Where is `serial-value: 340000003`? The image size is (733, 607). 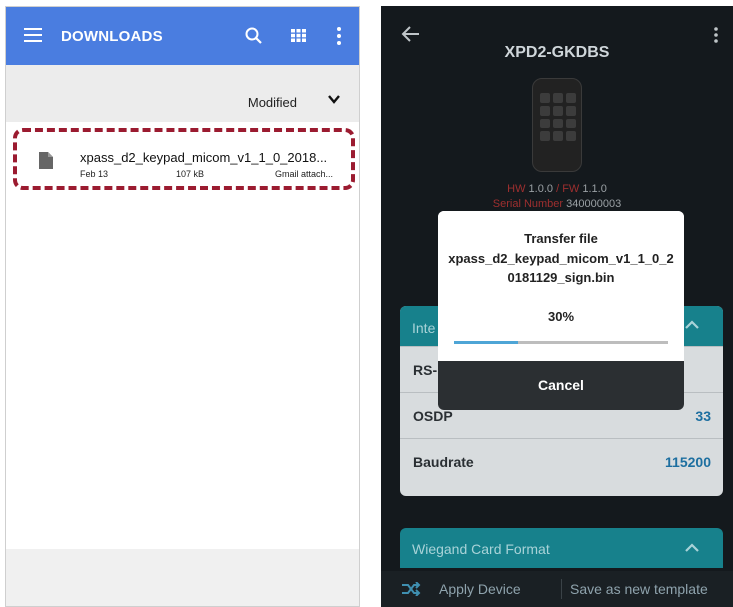 serial-value: 340000003 is located at coordinates (594, 204).